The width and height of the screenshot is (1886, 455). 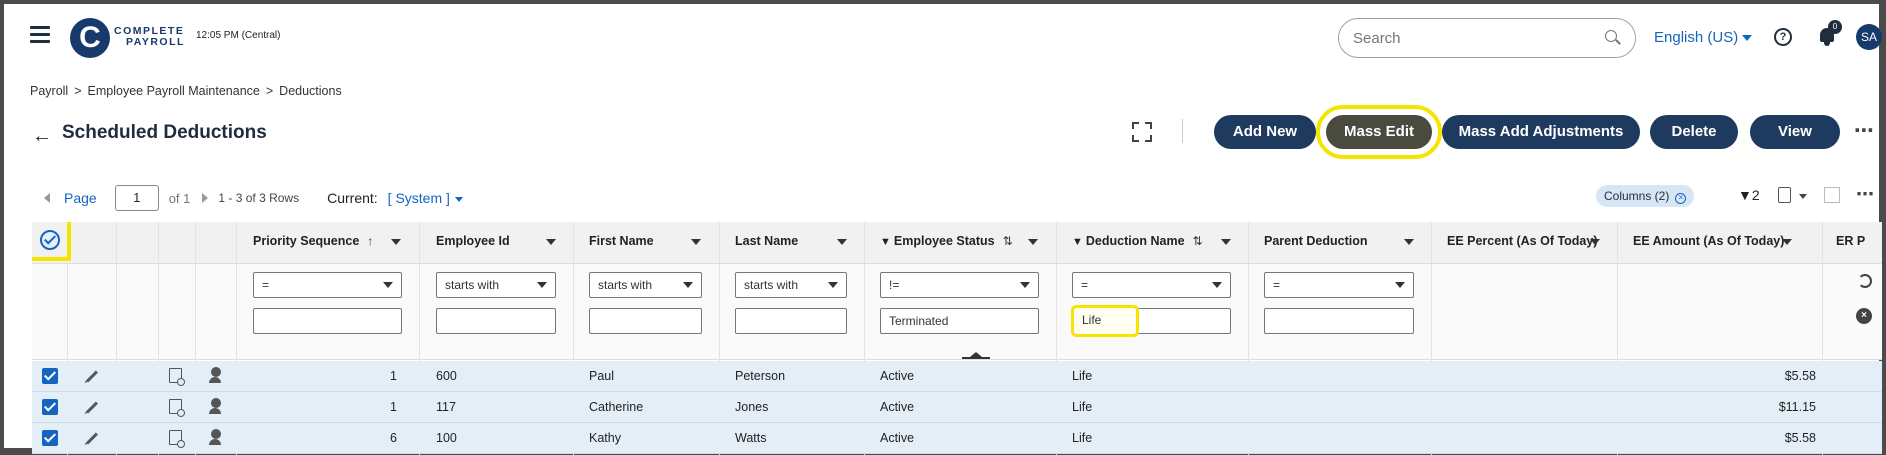 What do you see at coordinates (791, 321) in the screenshot?
I see `last-name-filter-input` at bounding box center [791, 321].